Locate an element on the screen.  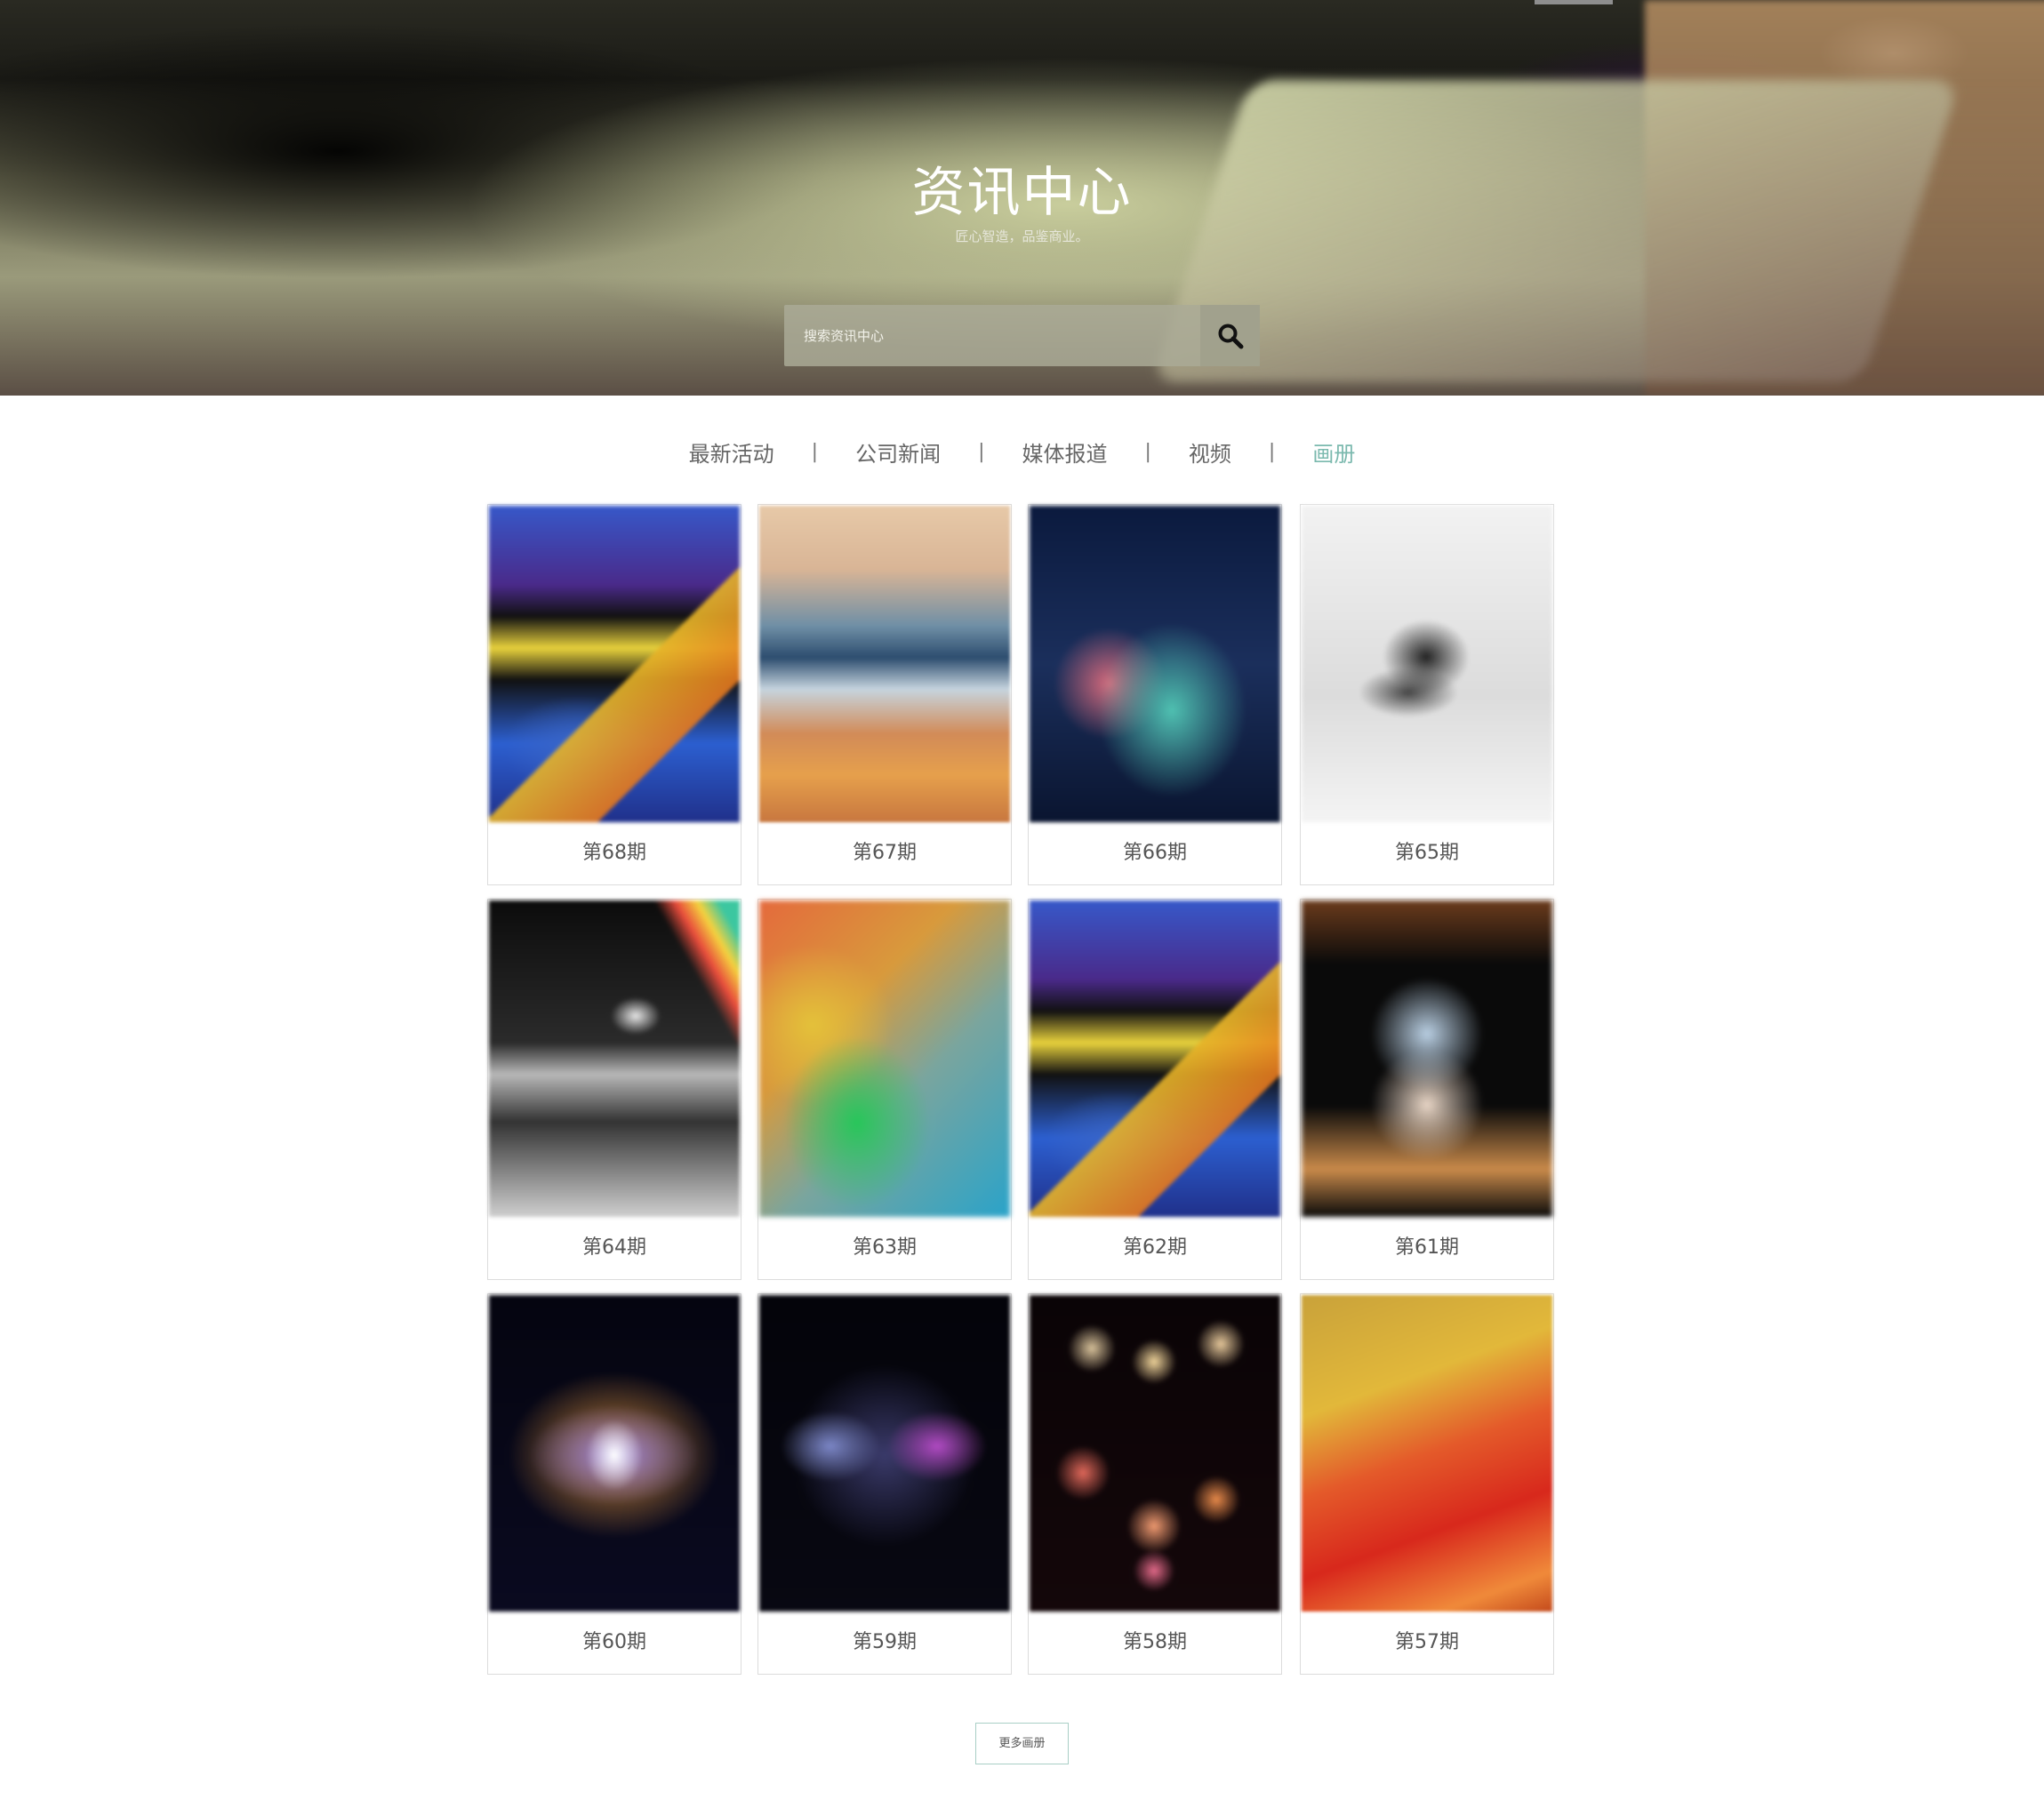
search-button is located at coordinates (1230, 335).